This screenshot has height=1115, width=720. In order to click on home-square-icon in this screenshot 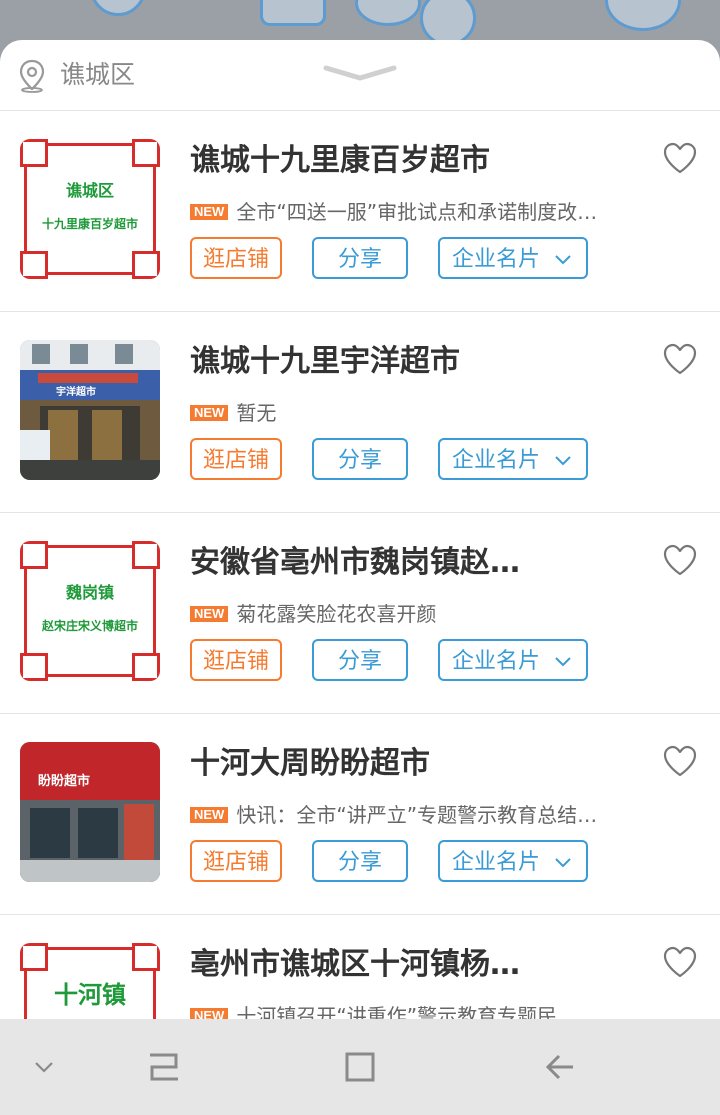, I will do `click(360, 1067)`.